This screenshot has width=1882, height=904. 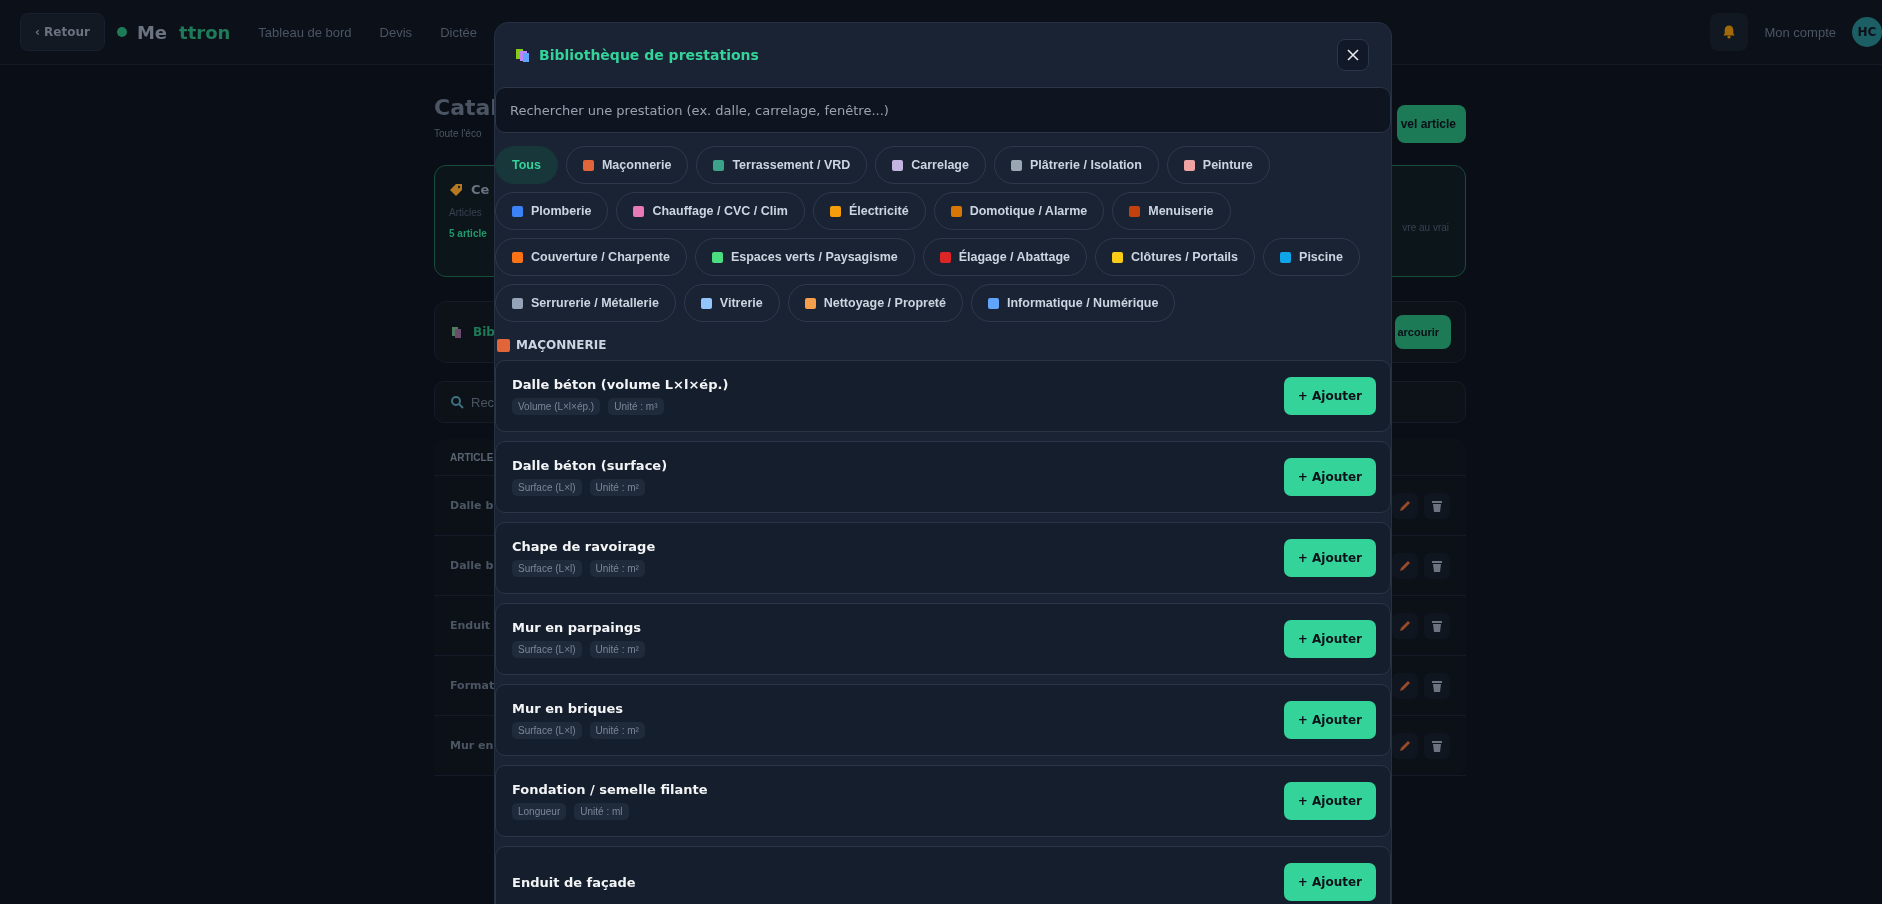 I want to click on logo-text-accent: ttron, so click(x=205, y=32).